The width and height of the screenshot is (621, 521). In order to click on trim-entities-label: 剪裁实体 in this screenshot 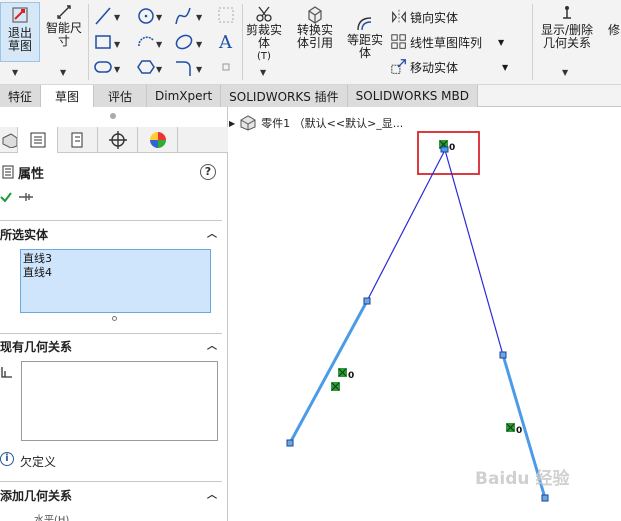, I will do `click(263, 36)`.